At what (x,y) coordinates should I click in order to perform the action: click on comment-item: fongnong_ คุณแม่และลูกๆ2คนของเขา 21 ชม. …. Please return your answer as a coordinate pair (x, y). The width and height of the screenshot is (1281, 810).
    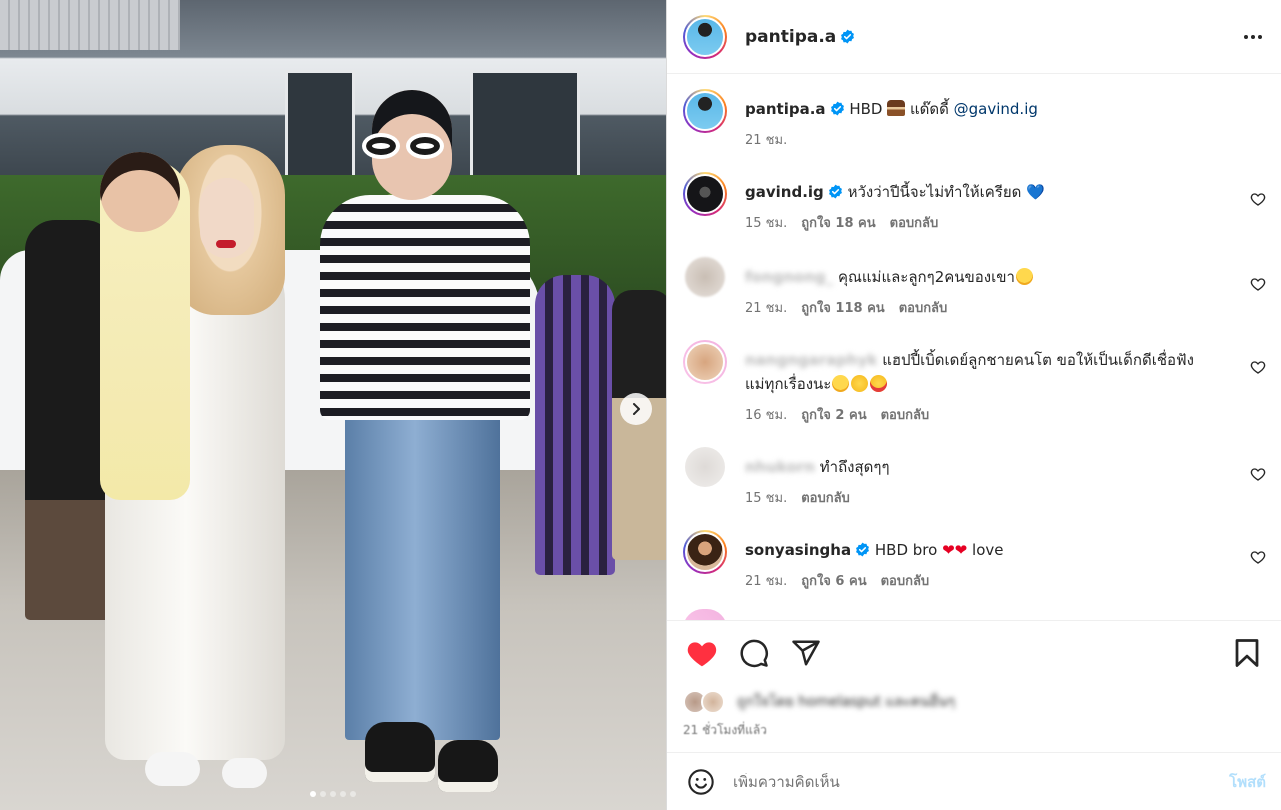
    Looking at the image, I should click on (974, 287).